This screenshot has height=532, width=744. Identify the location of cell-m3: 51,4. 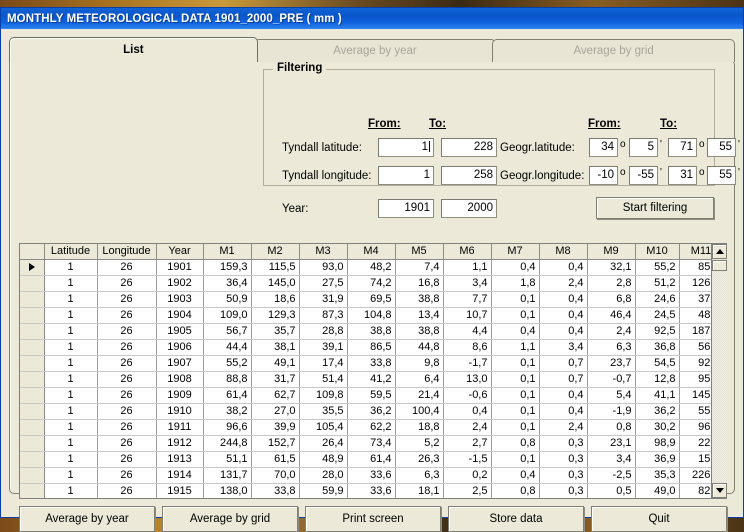
(323, 379).